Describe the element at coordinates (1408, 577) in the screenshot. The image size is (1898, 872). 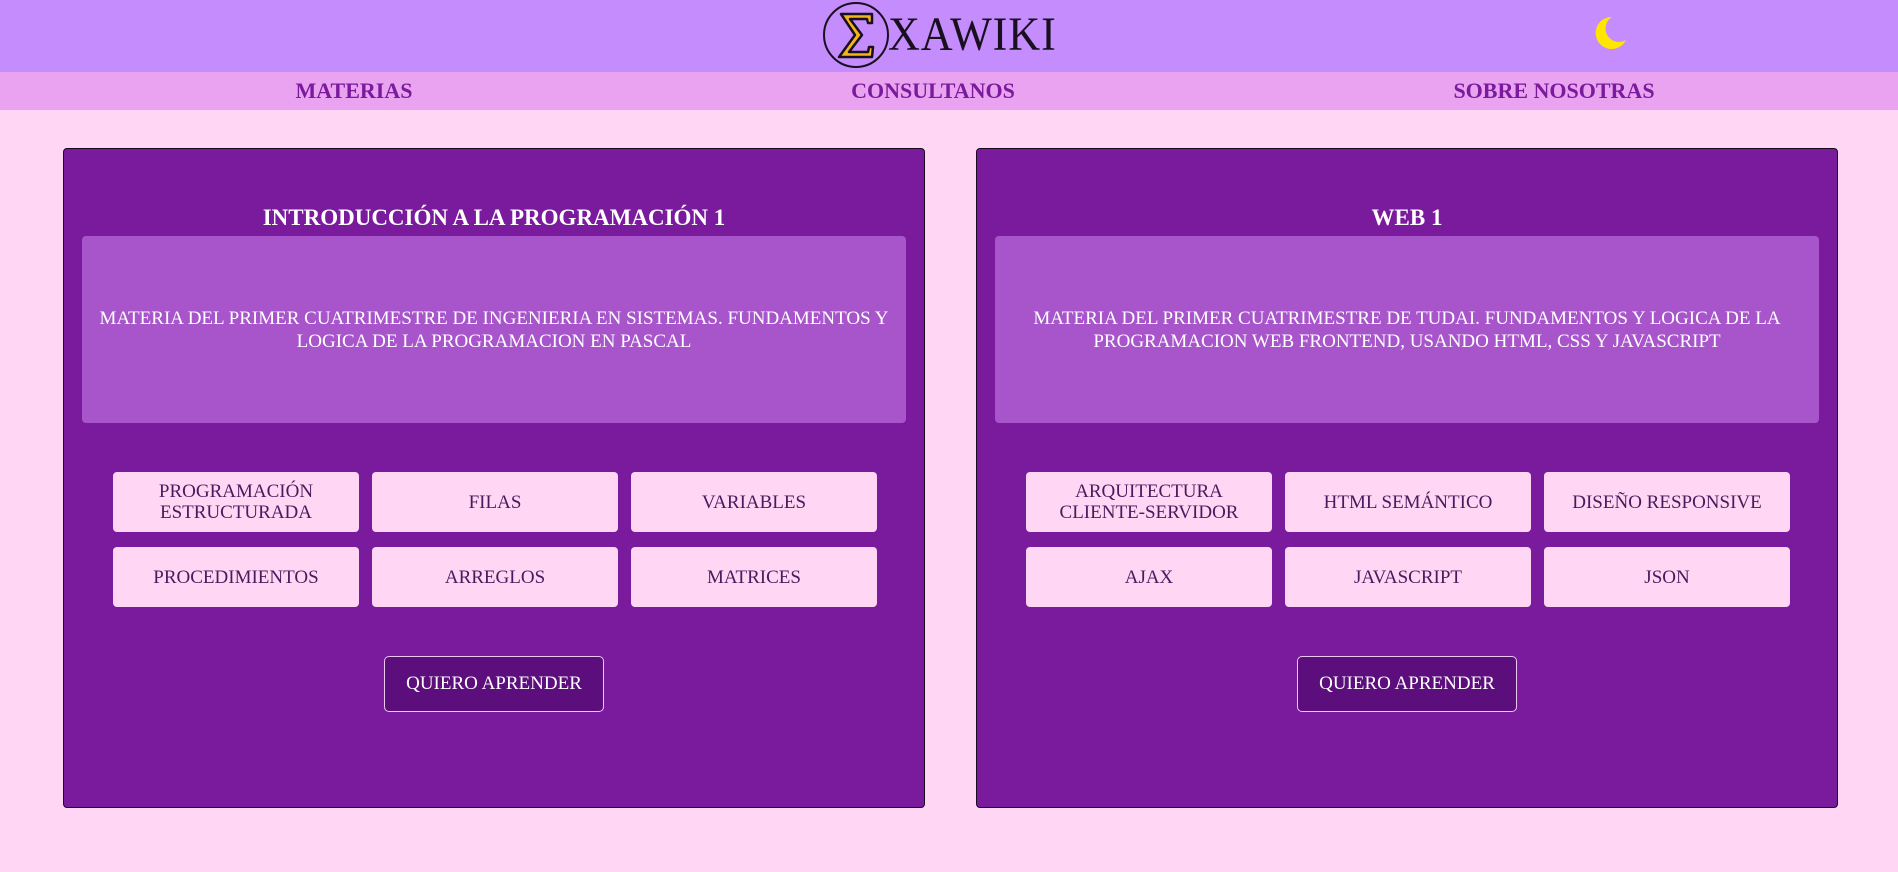
I see `topic-button: JAVASCRIPT` at that location.